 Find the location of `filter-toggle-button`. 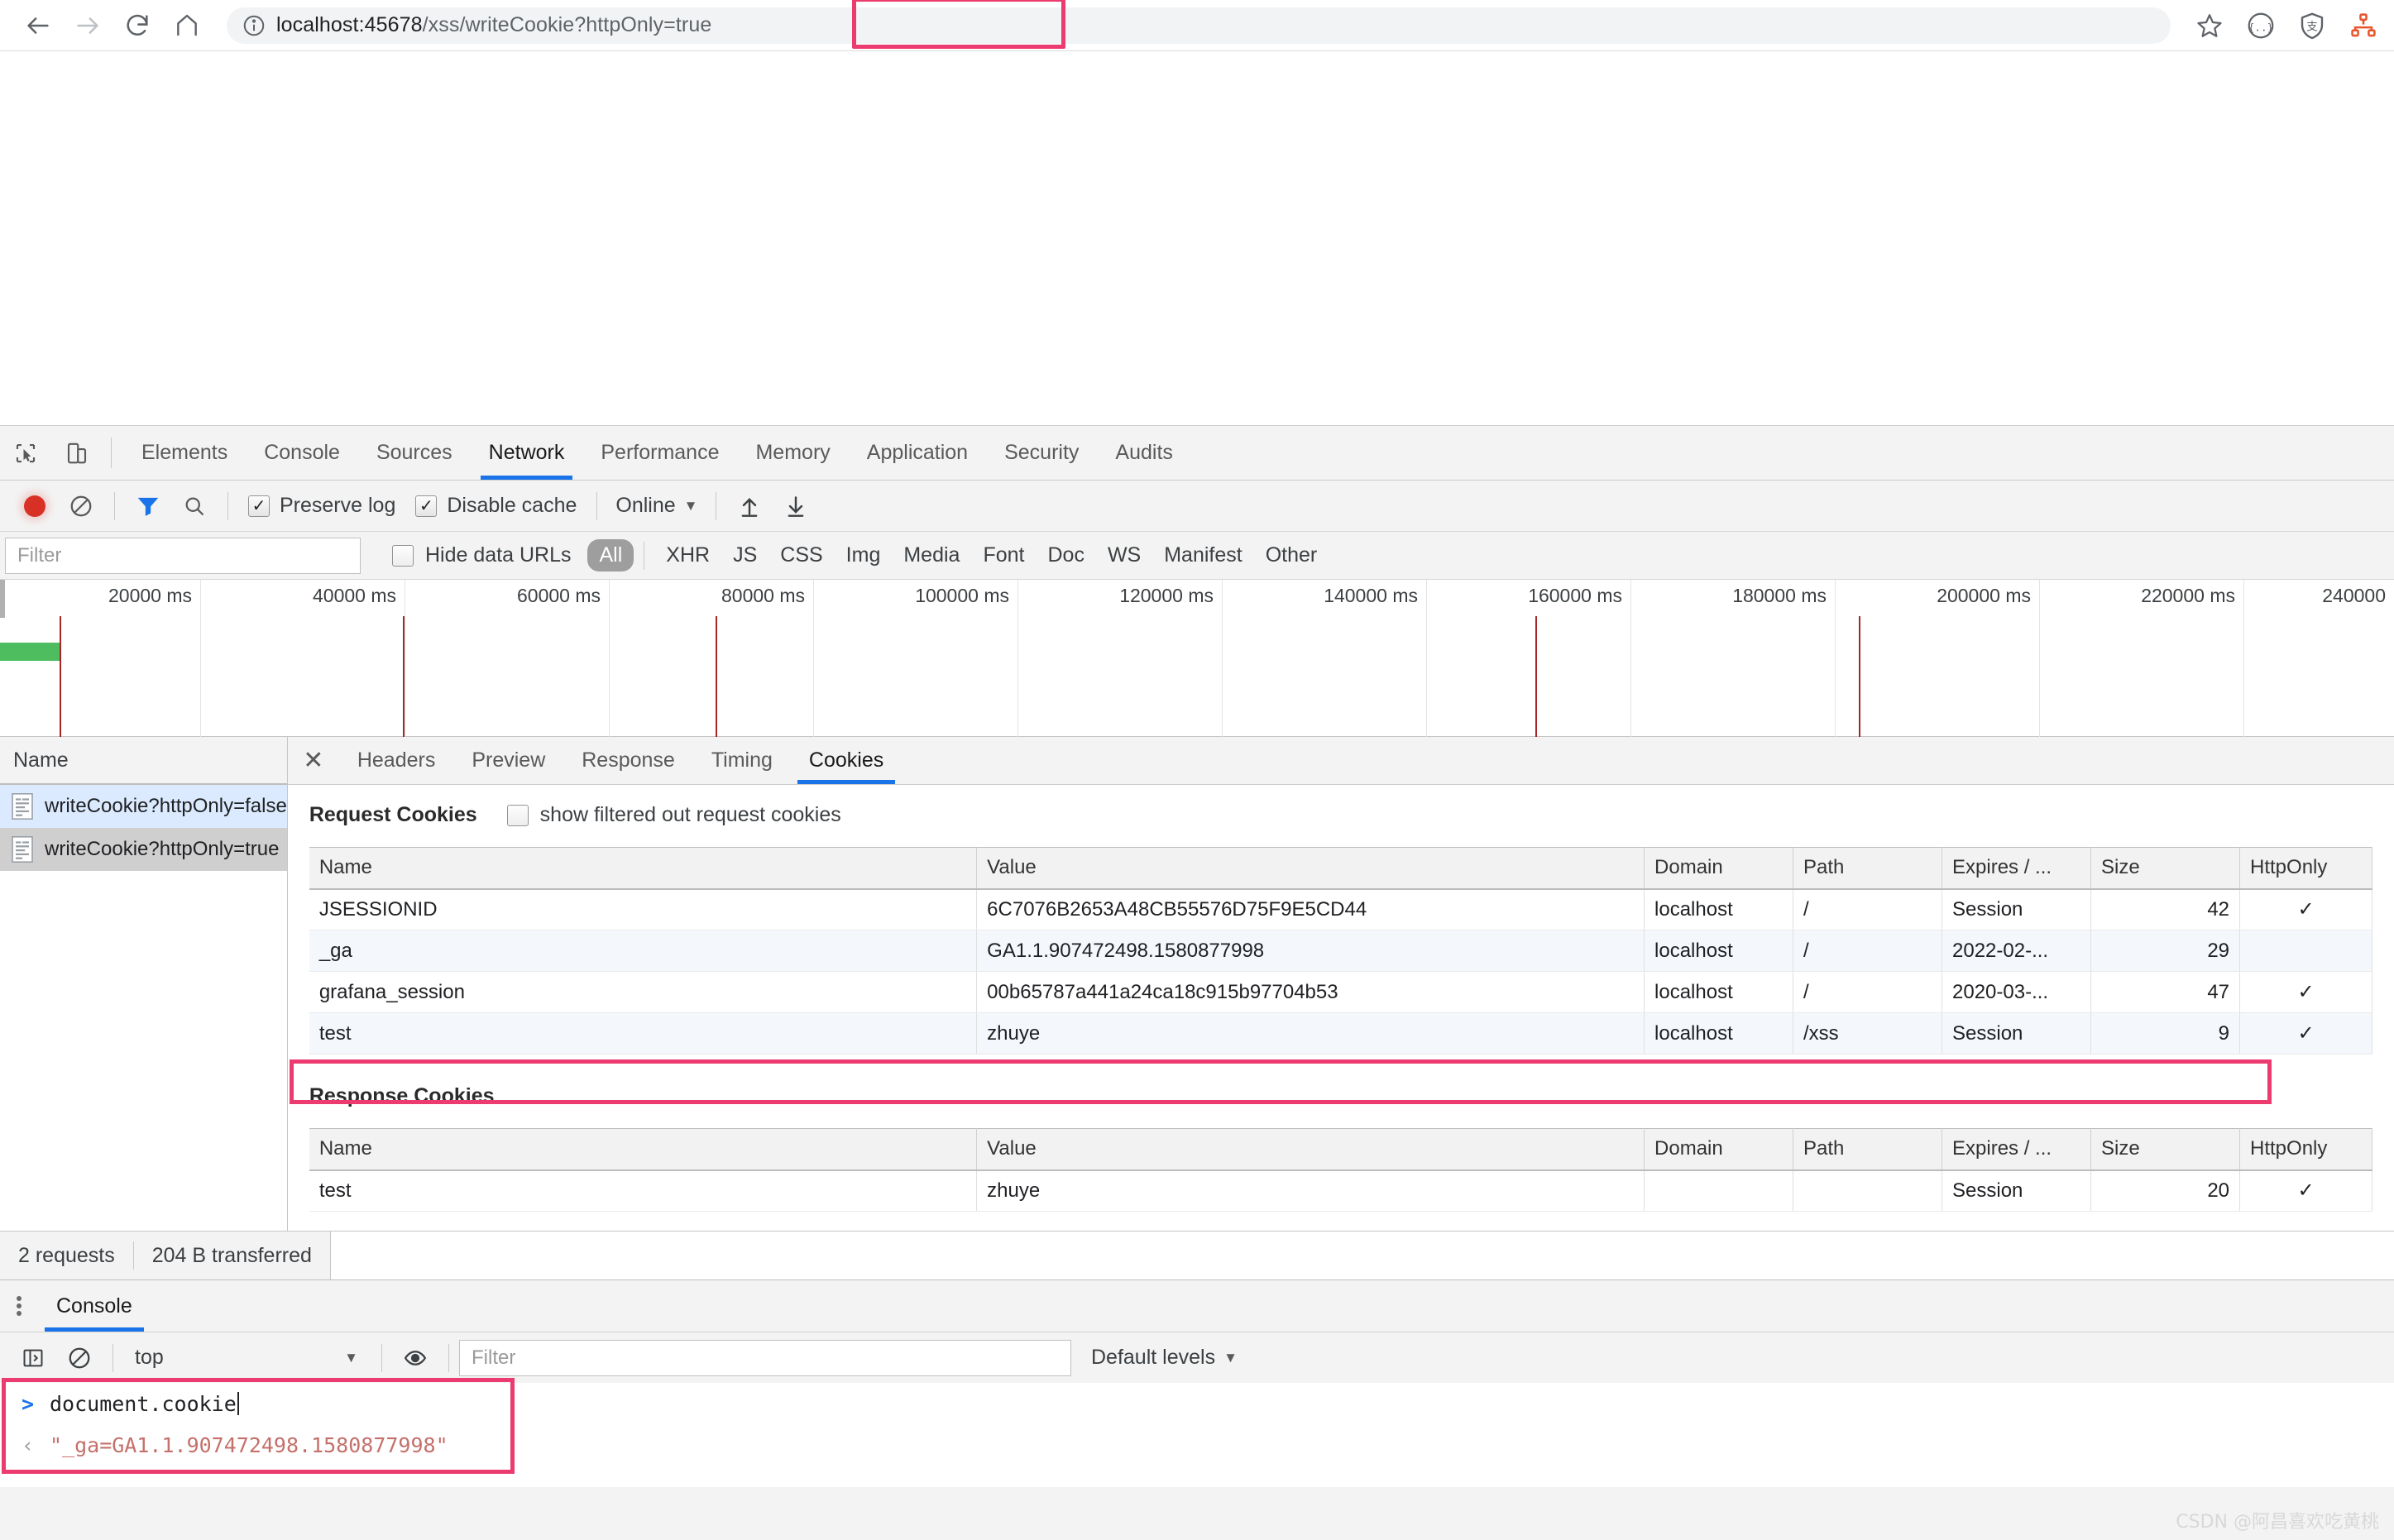

filter-toggle-button is located at coordinates (148, 506).